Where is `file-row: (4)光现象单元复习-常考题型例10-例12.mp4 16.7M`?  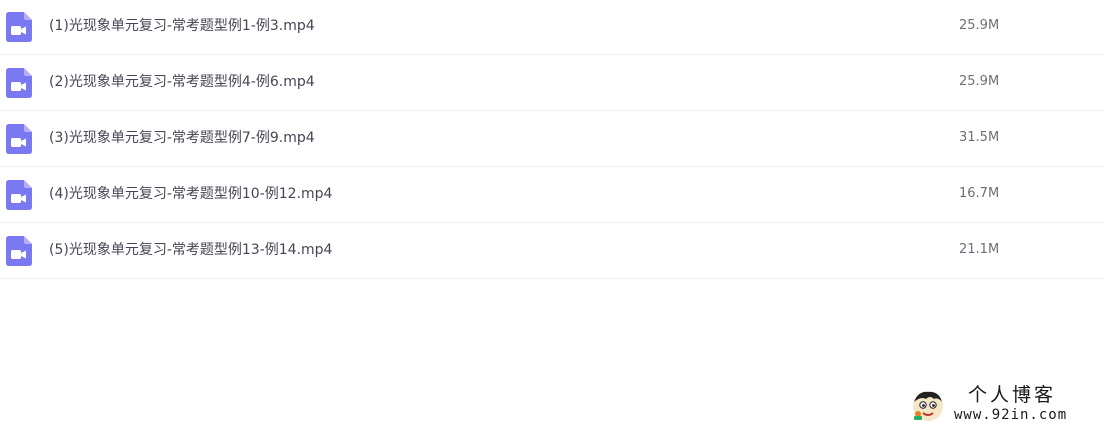 file-row: (4)光现象单元复习-常考题型例10-例12.mp4 16.7M is located at coordinates (552, 195).